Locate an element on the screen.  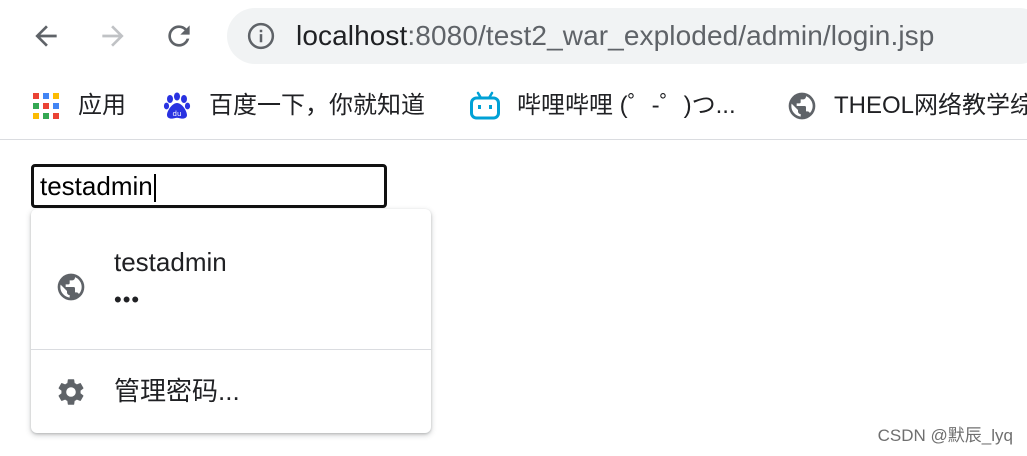
text-caret is located at coordinates (154, 188).